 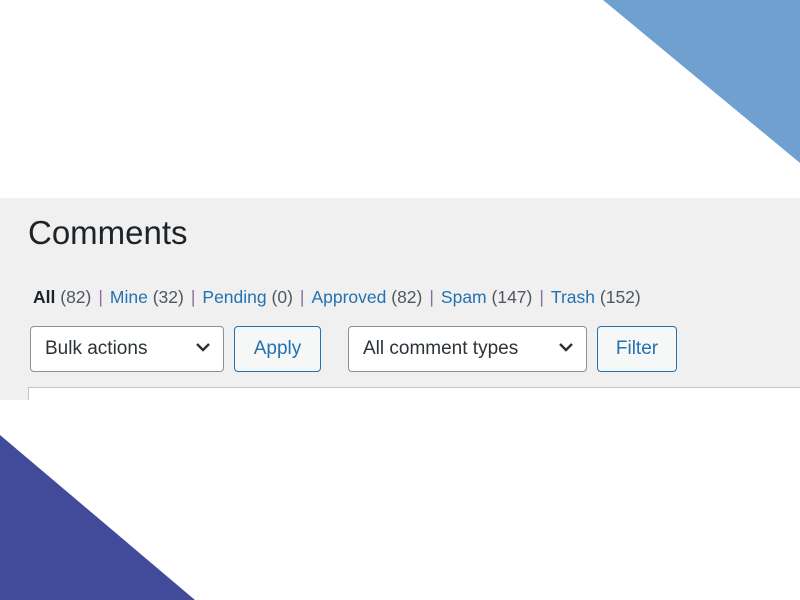 What do you see at coordinates (414, 393) in the screenshot?
I see `comments-table` at bounding box center [414, 393].